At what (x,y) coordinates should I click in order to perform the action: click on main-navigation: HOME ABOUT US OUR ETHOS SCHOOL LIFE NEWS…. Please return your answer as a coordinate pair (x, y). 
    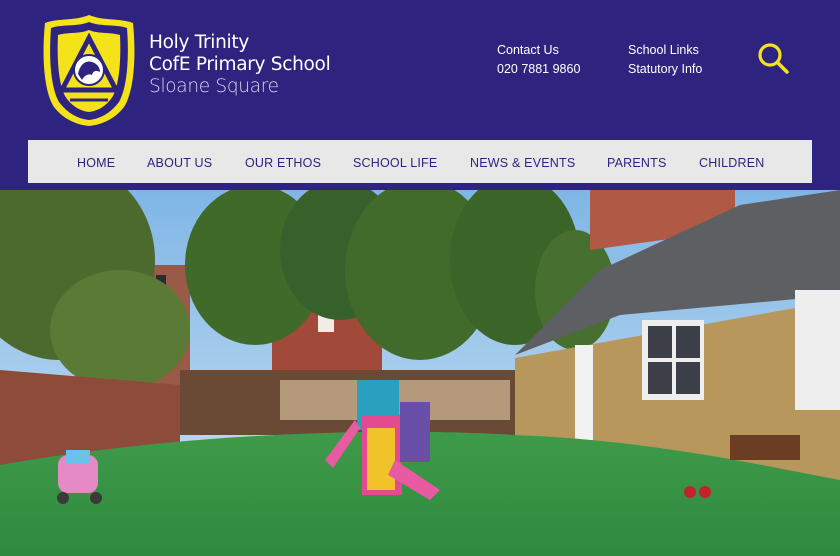
    Looking at the image, I should click on (420, 161).